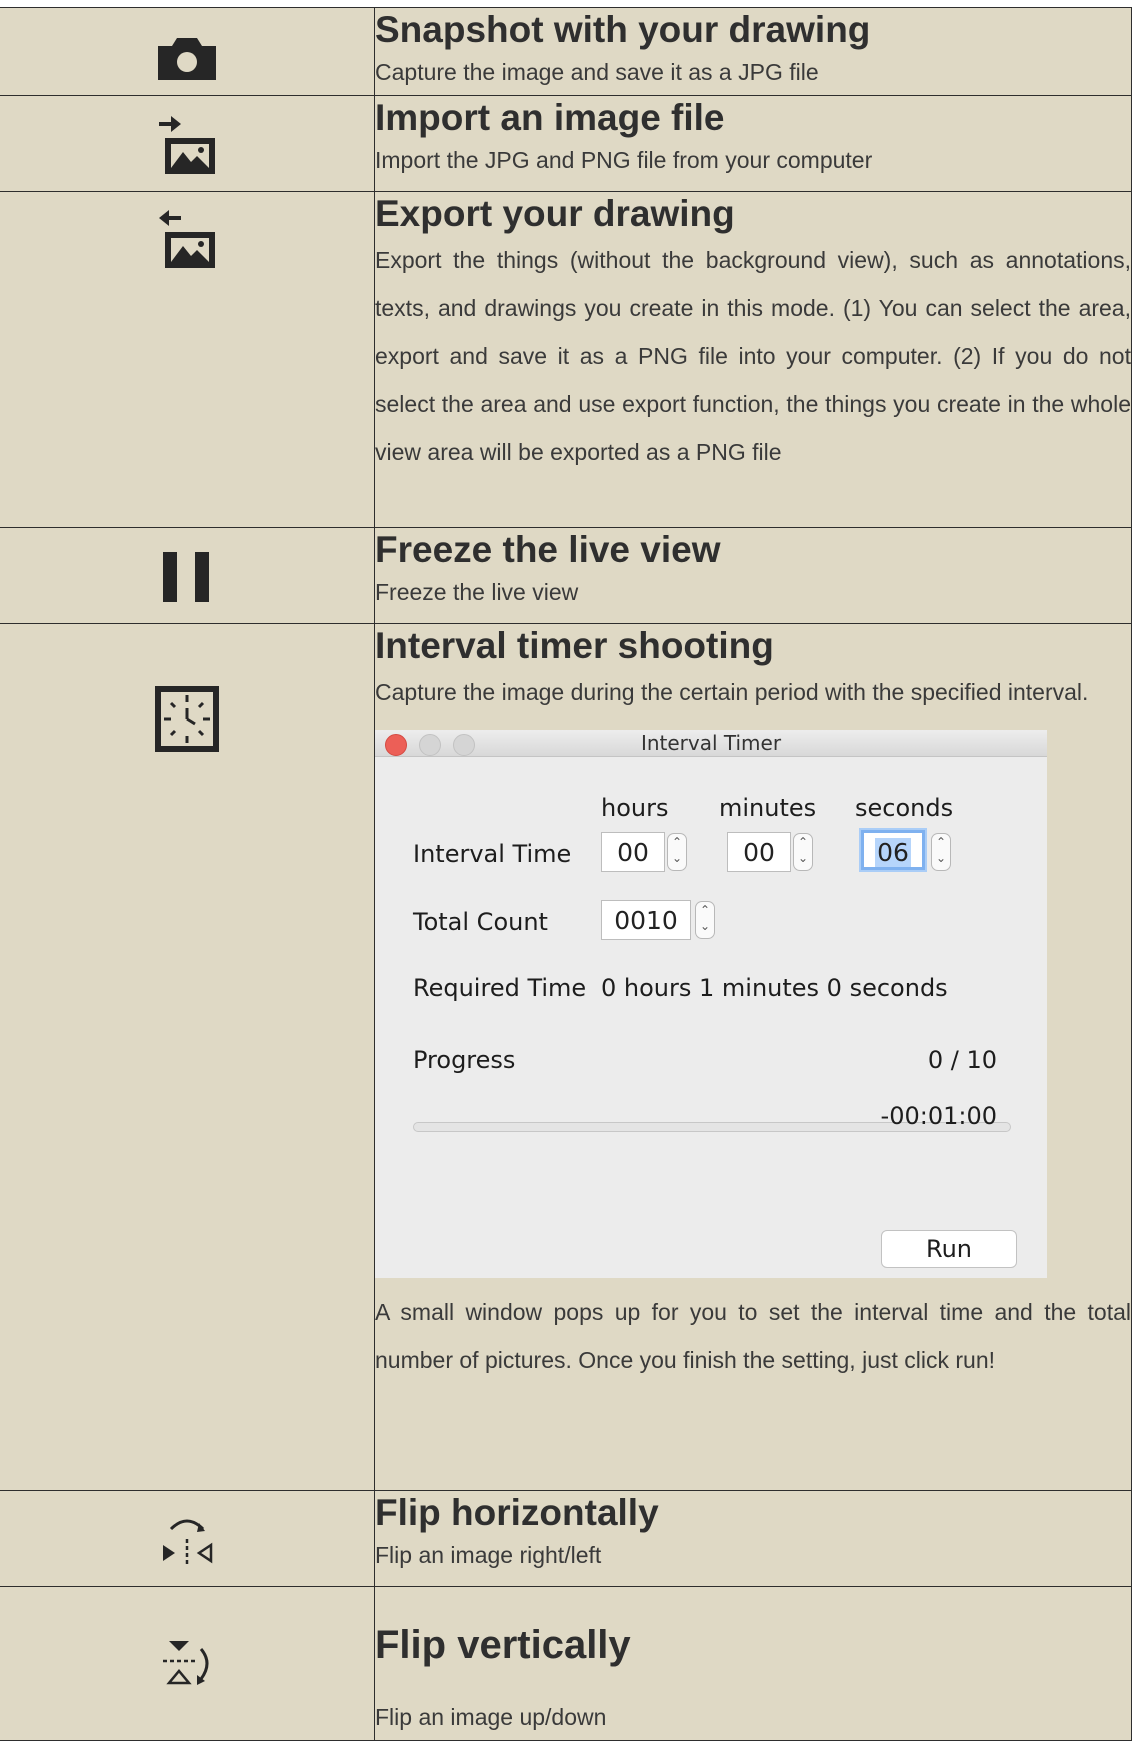  I want to click on minutes-stepper: ⌃ ⌄, so click(803, 852).